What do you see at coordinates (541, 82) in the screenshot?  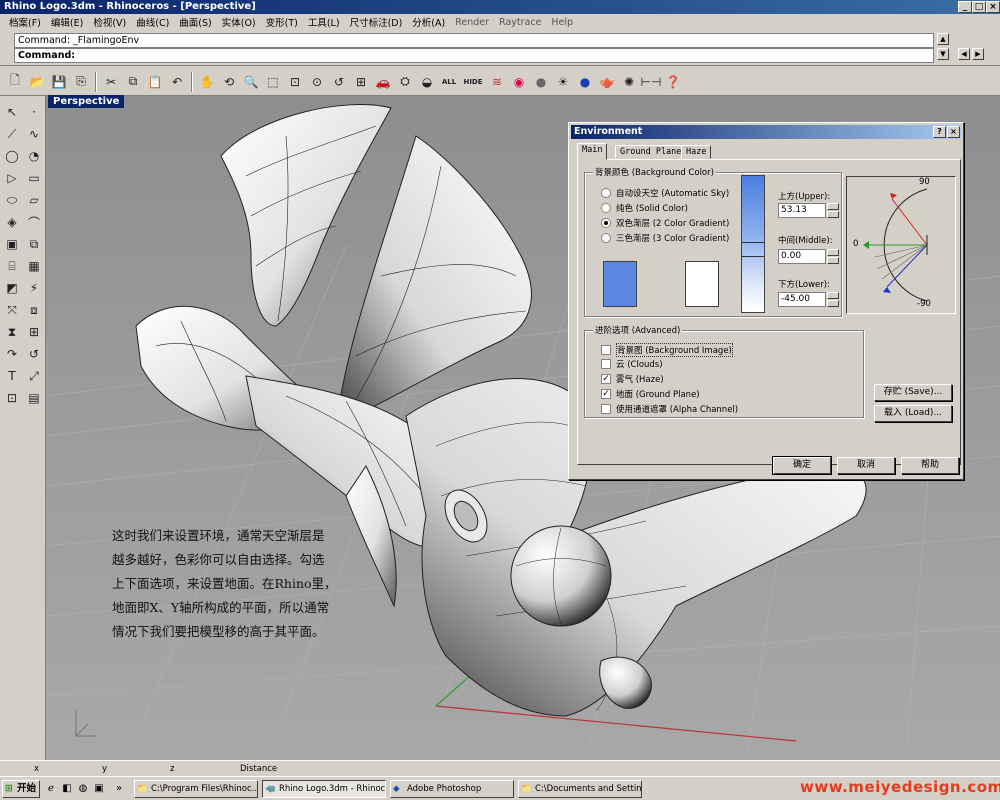 I see `shaded-sphere-icon: ●` at bounding box center [541, 82].